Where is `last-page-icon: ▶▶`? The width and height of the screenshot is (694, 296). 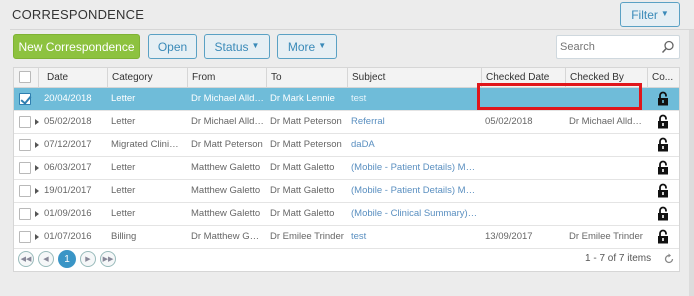
last-page-icon: ▶▶ is located at coordinates (108, 259).